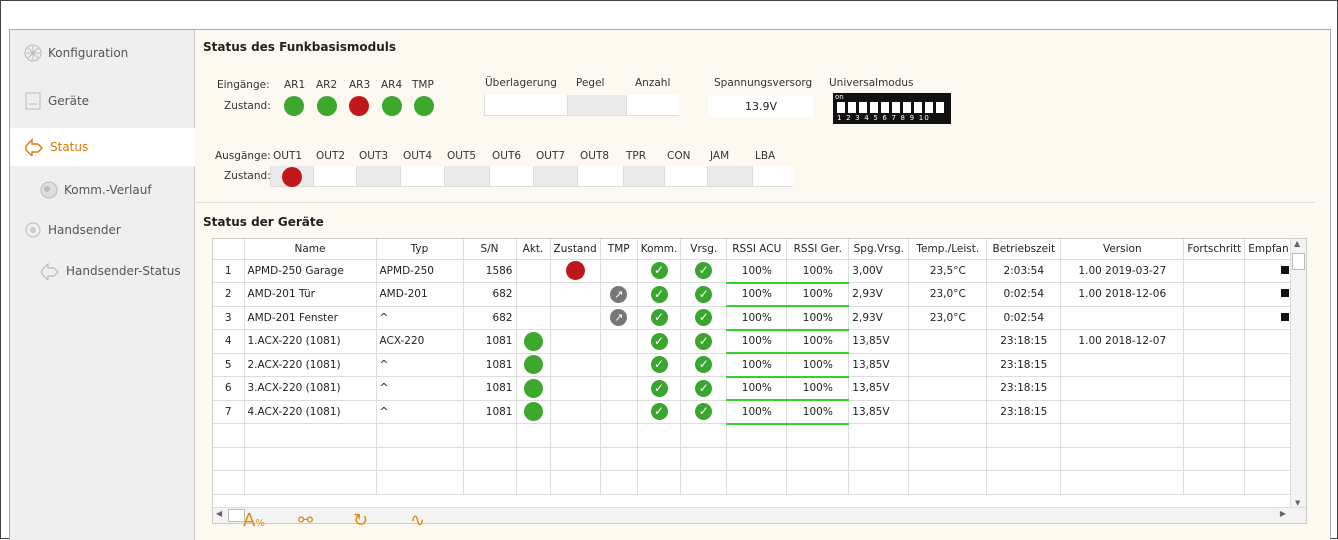 The height and width of the screenshot is (540, 1338). I want to click on cell-fortschritt, so click(1214, 294).